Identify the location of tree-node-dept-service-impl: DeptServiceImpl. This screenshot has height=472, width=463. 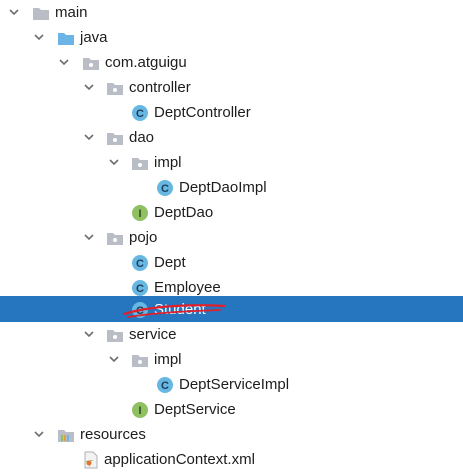
(231, 384).